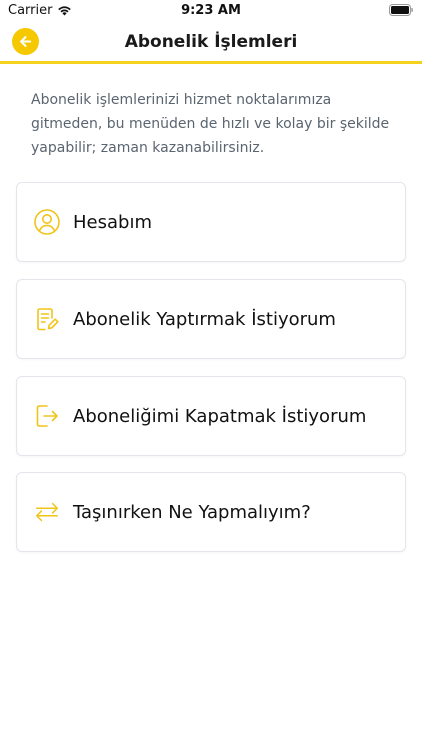 This screenshot has height=750, width=422. I want to click on navigation-bar: Abonelik İşlemleri, so click(211, 43).